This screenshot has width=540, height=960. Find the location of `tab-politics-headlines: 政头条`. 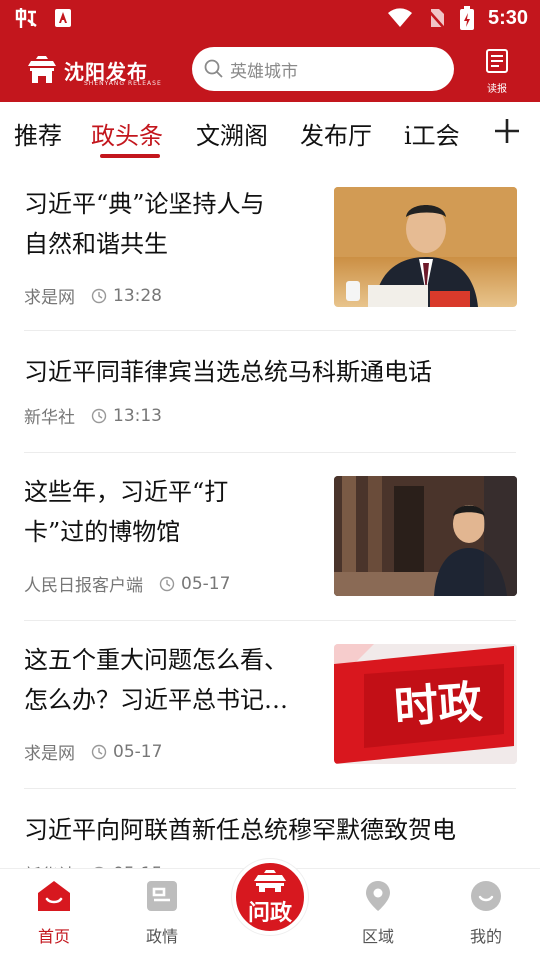

tab-politics-headlines: 政头条 is located at coordinates (127, 133).